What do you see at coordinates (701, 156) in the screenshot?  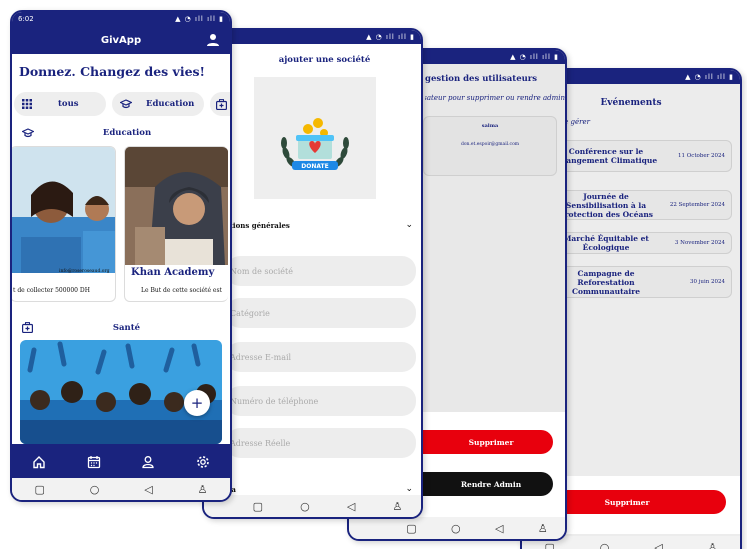 I see `event-date: 11 October 2024` at bounding box center [701, 156].